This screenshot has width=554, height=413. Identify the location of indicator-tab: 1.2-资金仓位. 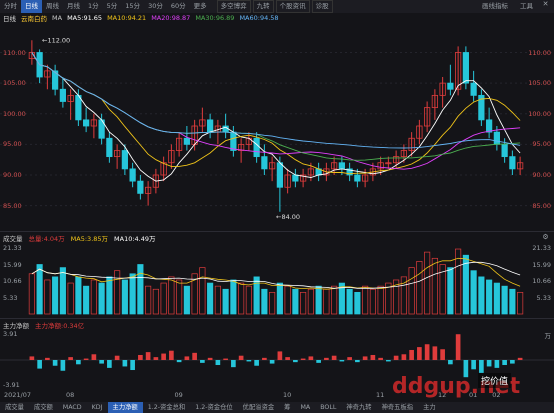
(213, 407).